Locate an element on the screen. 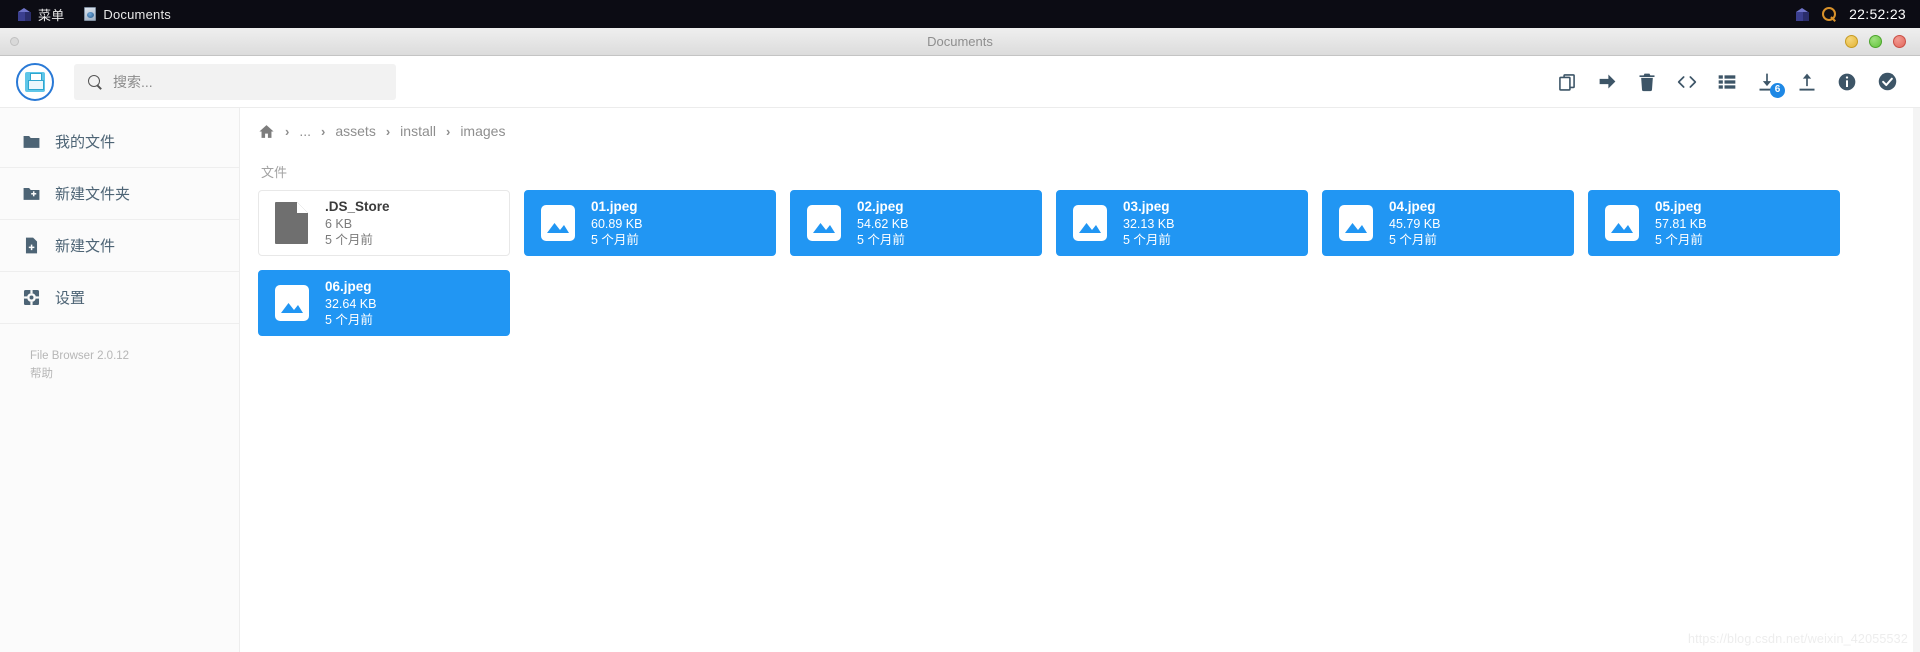  window-controls is located at coordinates (1875, 41).